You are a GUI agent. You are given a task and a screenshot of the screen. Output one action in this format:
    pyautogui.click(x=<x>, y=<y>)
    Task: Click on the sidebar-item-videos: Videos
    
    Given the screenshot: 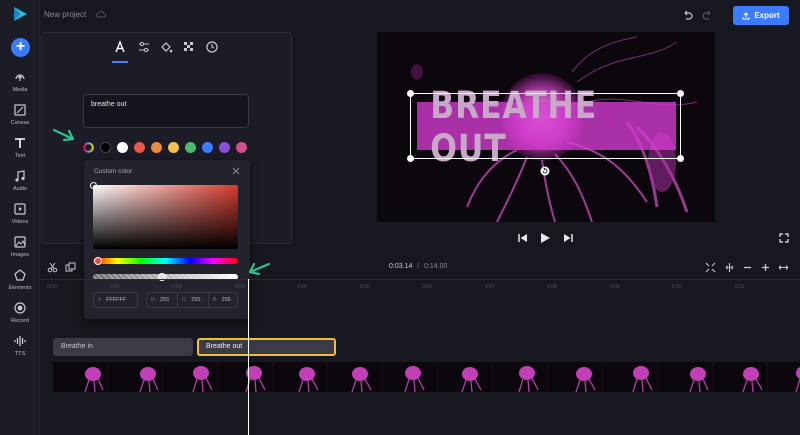 What is the action you would take?
    pyautogui.click(x=20, y=218)
    